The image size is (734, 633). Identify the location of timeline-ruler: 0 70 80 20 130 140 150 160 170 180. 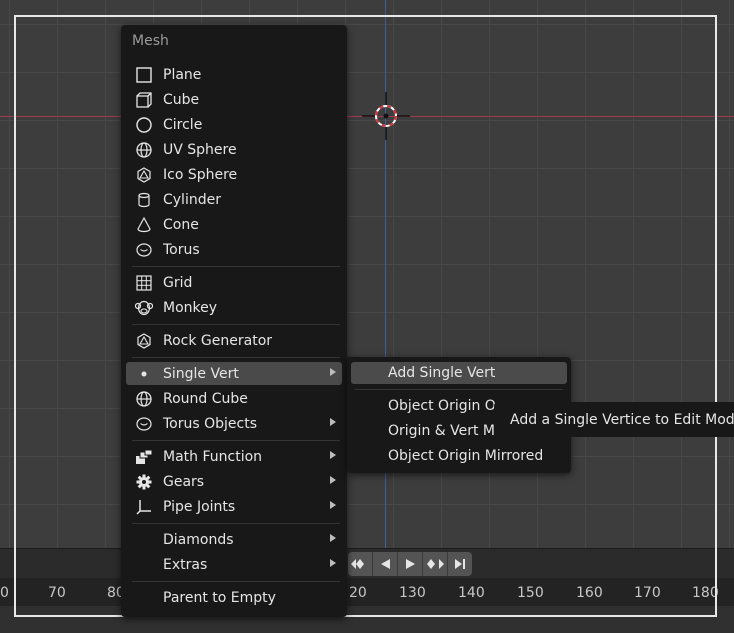
(367, 592).